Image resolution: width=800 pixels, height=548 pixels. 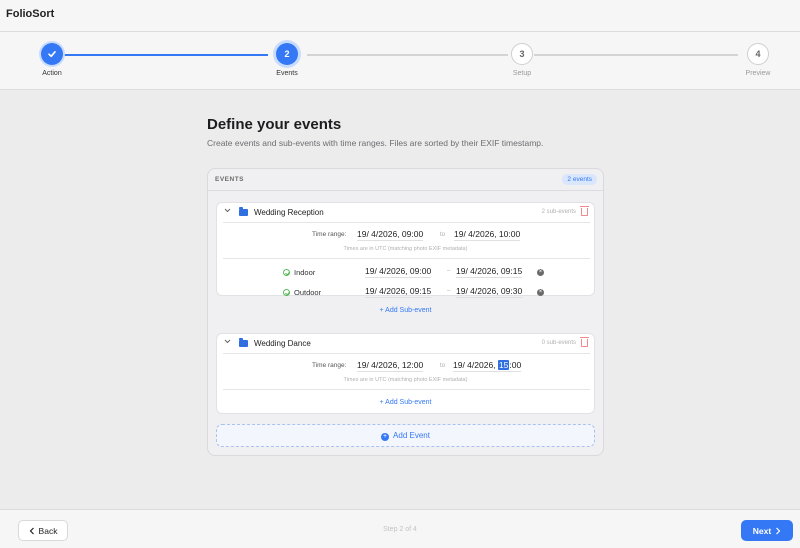 What do you see at coordinates (758, 73) in the screenshot?
I see `step-label: Preview` at bounding box center [758, 73].